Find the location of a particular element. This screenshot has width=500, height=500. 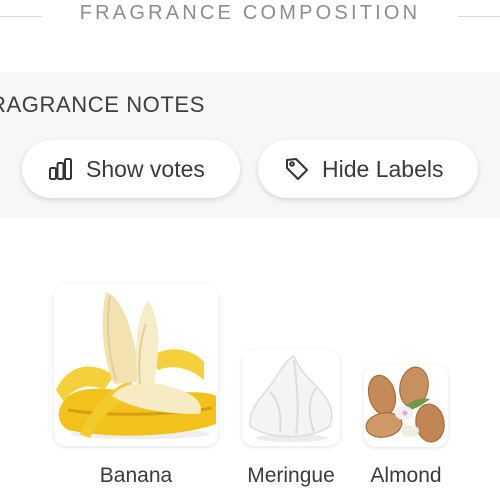

show-votes-button: Show votes is located at coordinates (131, 169).